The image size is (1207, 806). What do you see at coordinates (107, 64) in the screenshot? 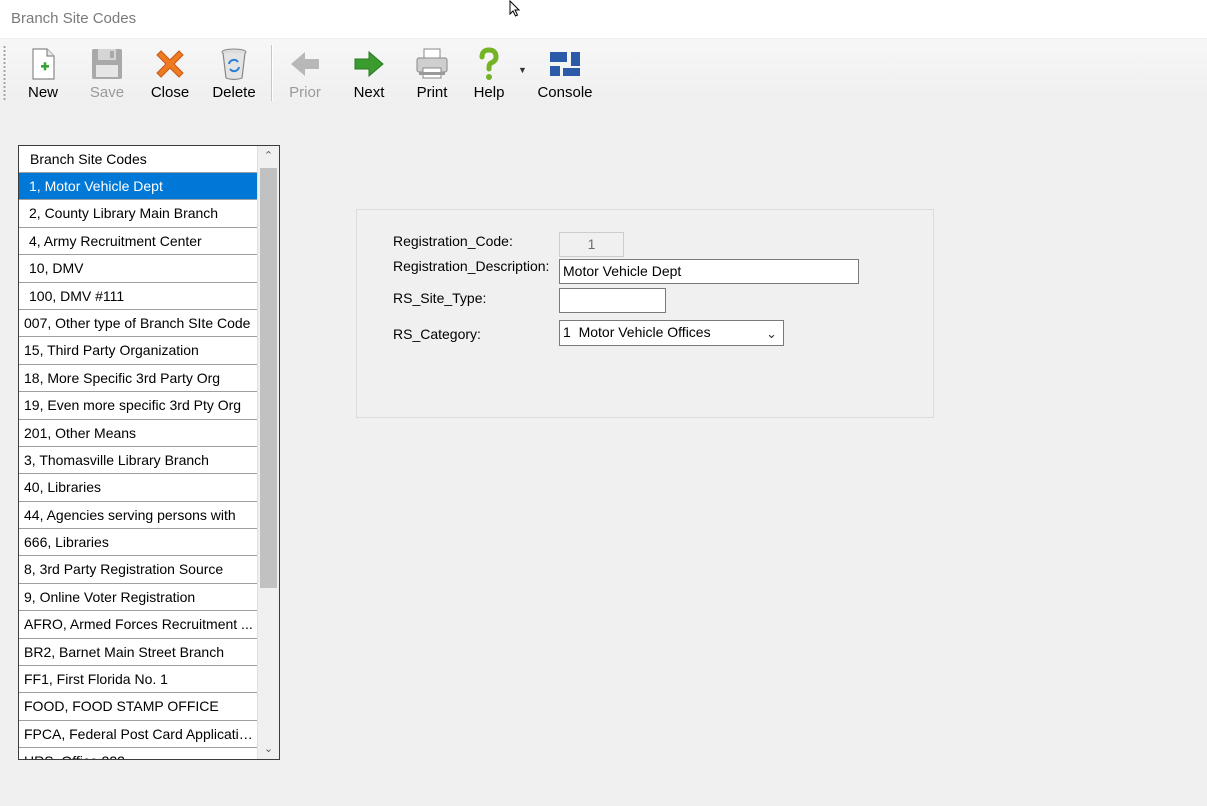
I see `floppy-disk-icon` at bounding box center [107, 64].